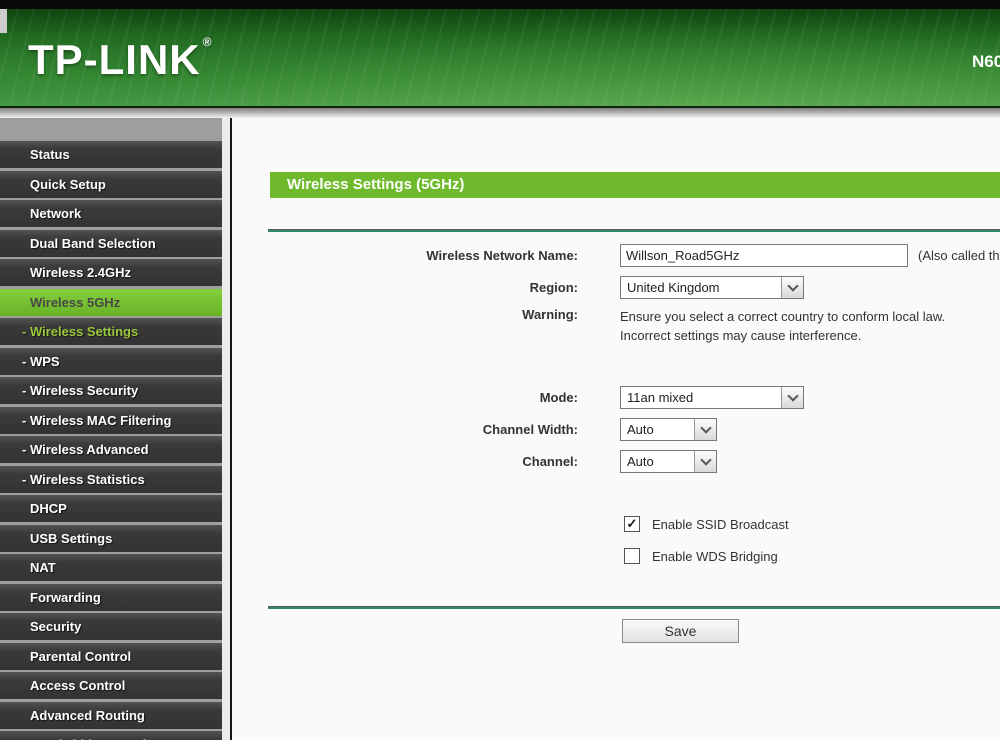  What do you see at coordinates (111, 715) in the screenshot?
I see `sidebar-item-advanced-routing: Advanced Routing` at bounding box center [111, 715].